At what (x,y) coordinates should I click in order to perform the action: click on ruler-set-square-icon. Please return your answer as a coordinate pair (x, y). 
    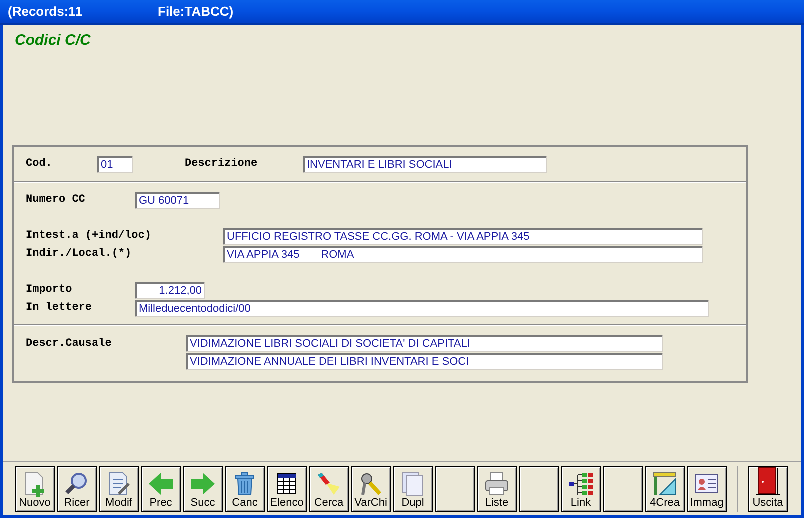
    Looking at the image, I should click on (665, 483).